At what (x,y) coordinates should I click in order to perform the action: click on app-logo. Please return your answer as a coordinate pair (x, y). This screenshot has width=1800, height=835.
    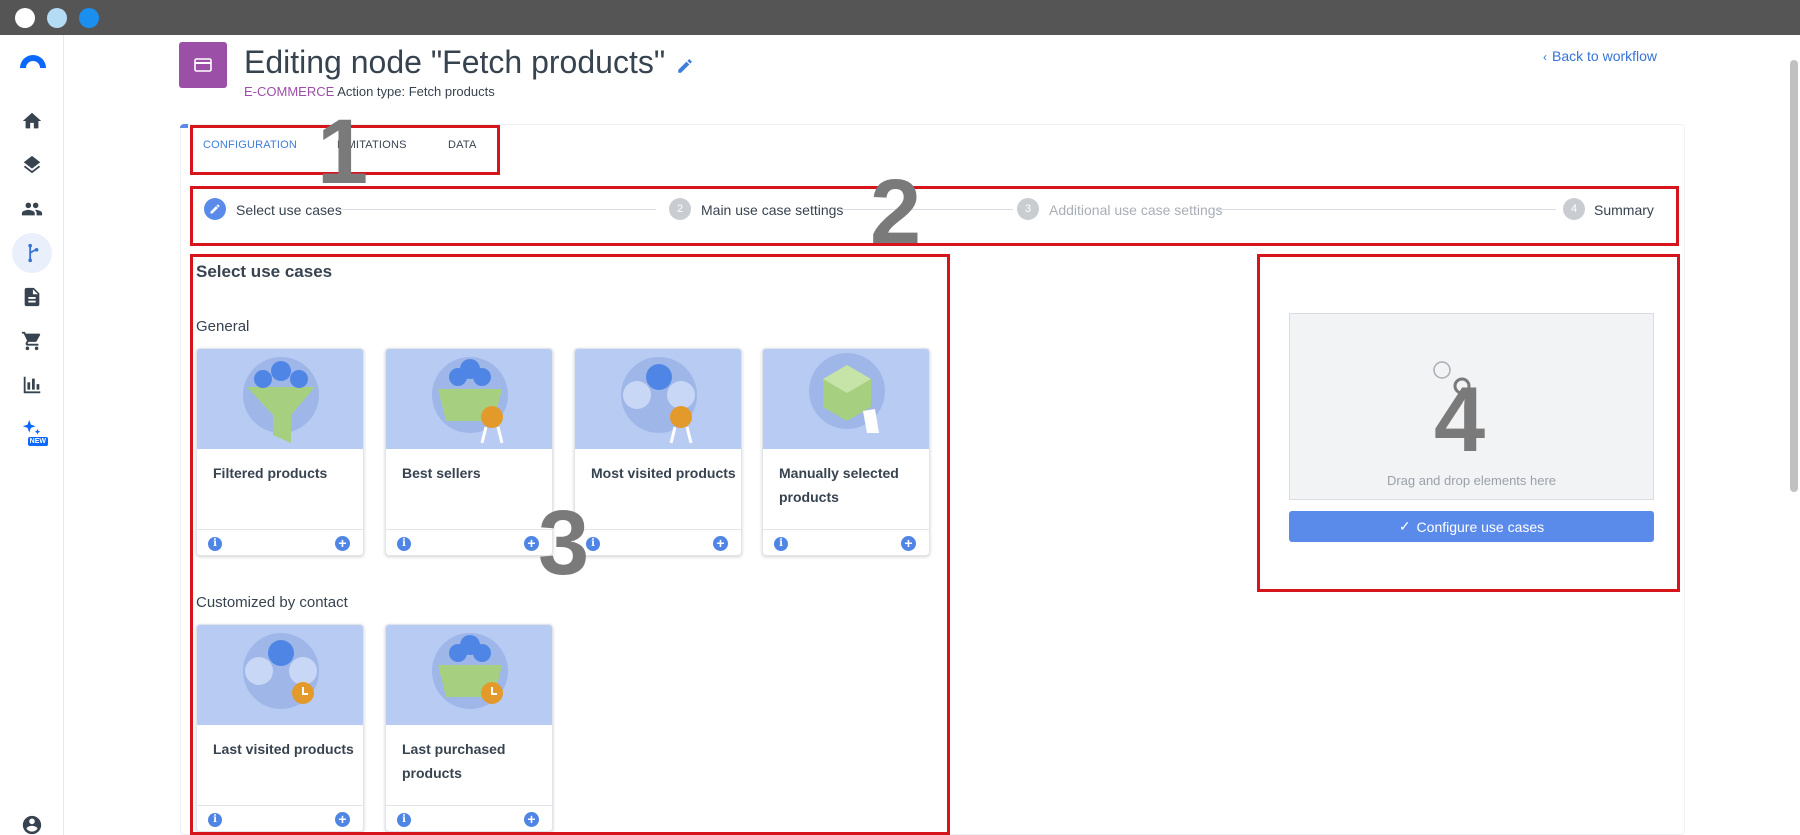
    Looking at the image, I should click on (33, 61).